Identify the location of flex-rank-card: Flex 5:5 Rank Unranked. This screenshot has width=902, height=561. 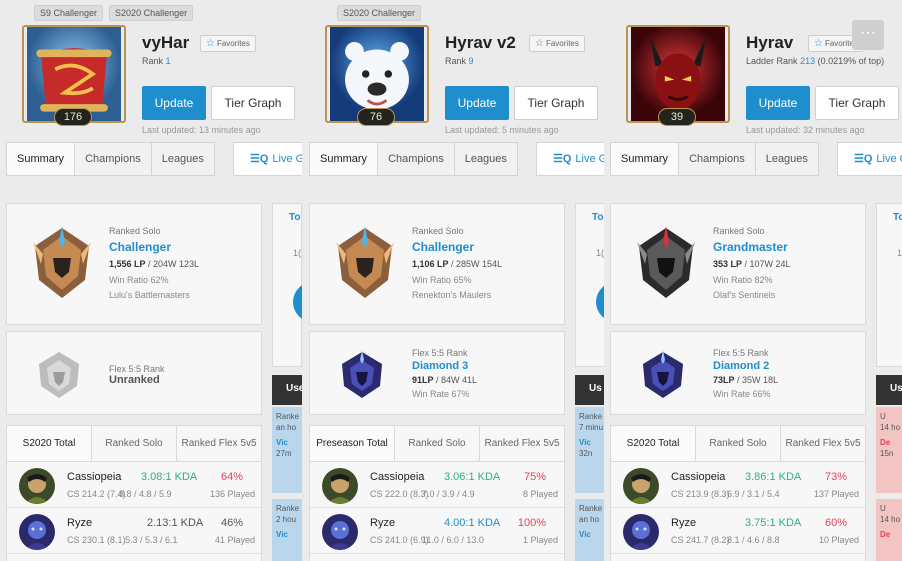
(134, 373).